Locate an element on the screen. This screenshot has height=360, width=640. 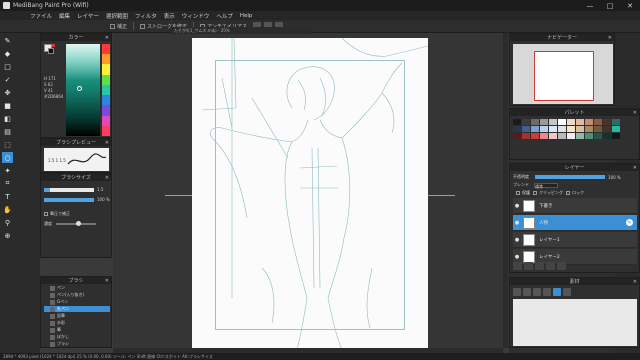
size-slider: 1.5 is located at coordinates (77, 189).